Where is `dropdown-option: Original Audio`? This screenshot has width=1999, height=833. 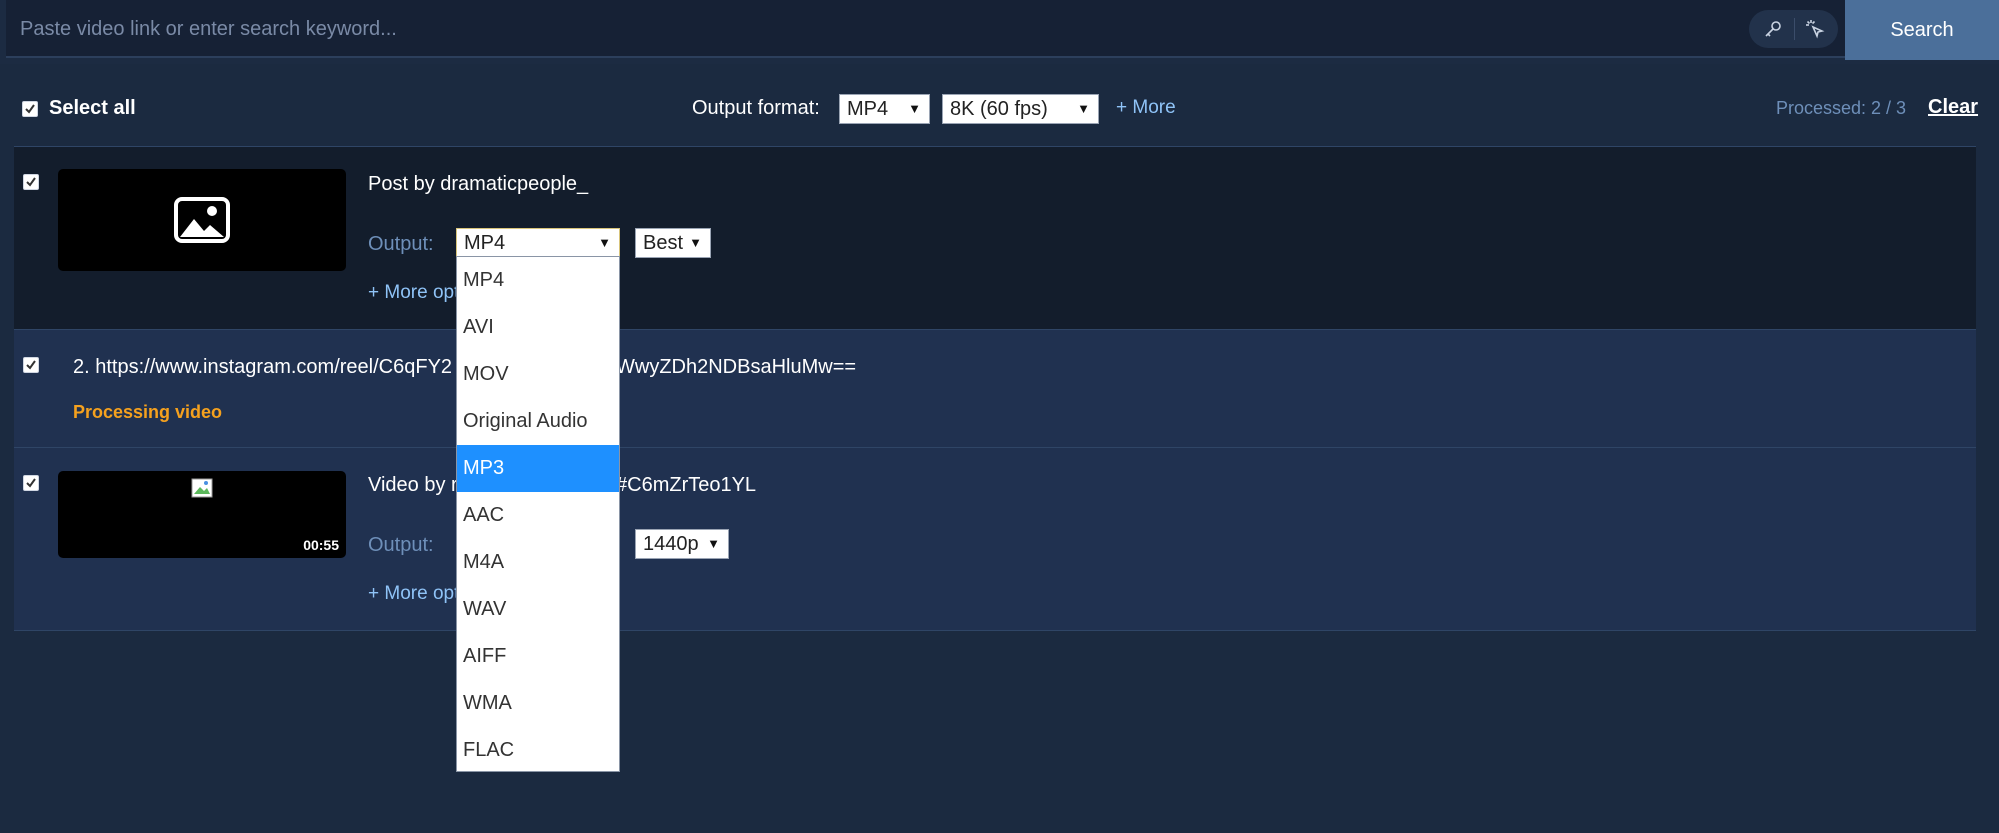 dropdown-option: Original Audio is located at coordinates (538, 421).